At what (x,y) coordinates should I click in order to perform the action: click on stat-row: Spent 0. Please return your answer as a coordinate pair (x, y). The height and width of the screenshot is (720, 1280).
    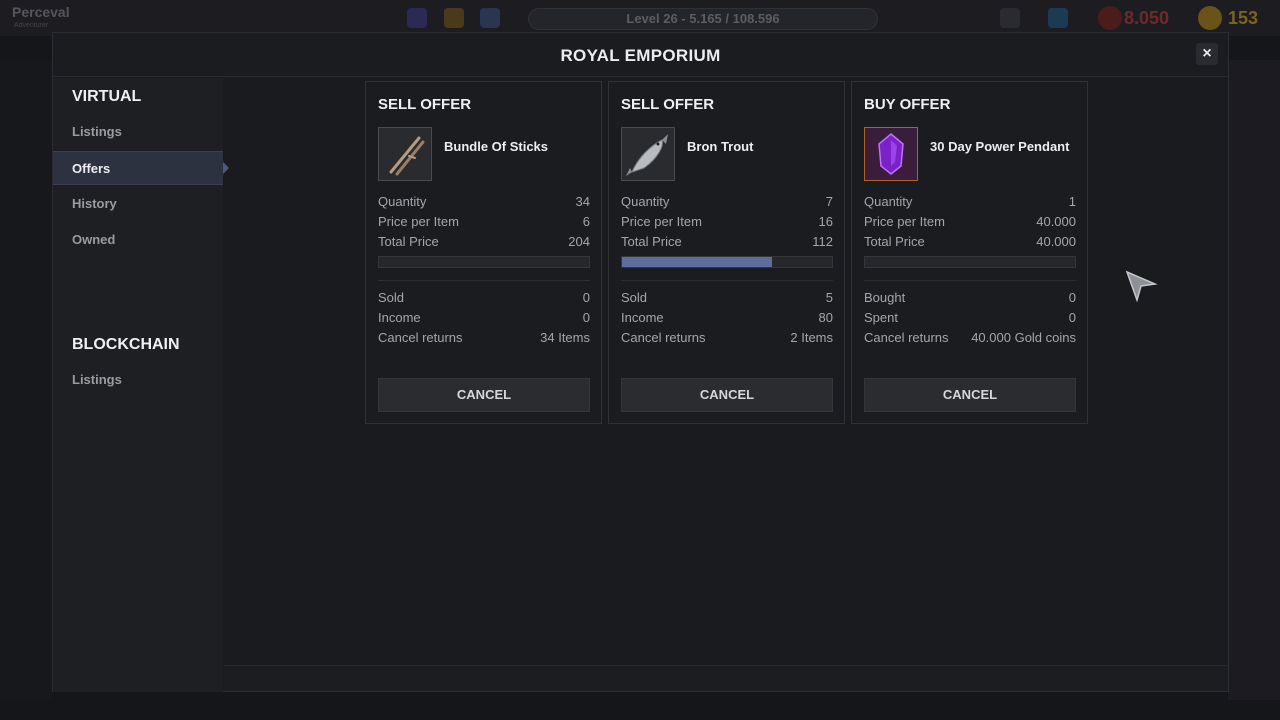
    Looking at the image, I should click on (970, 319).